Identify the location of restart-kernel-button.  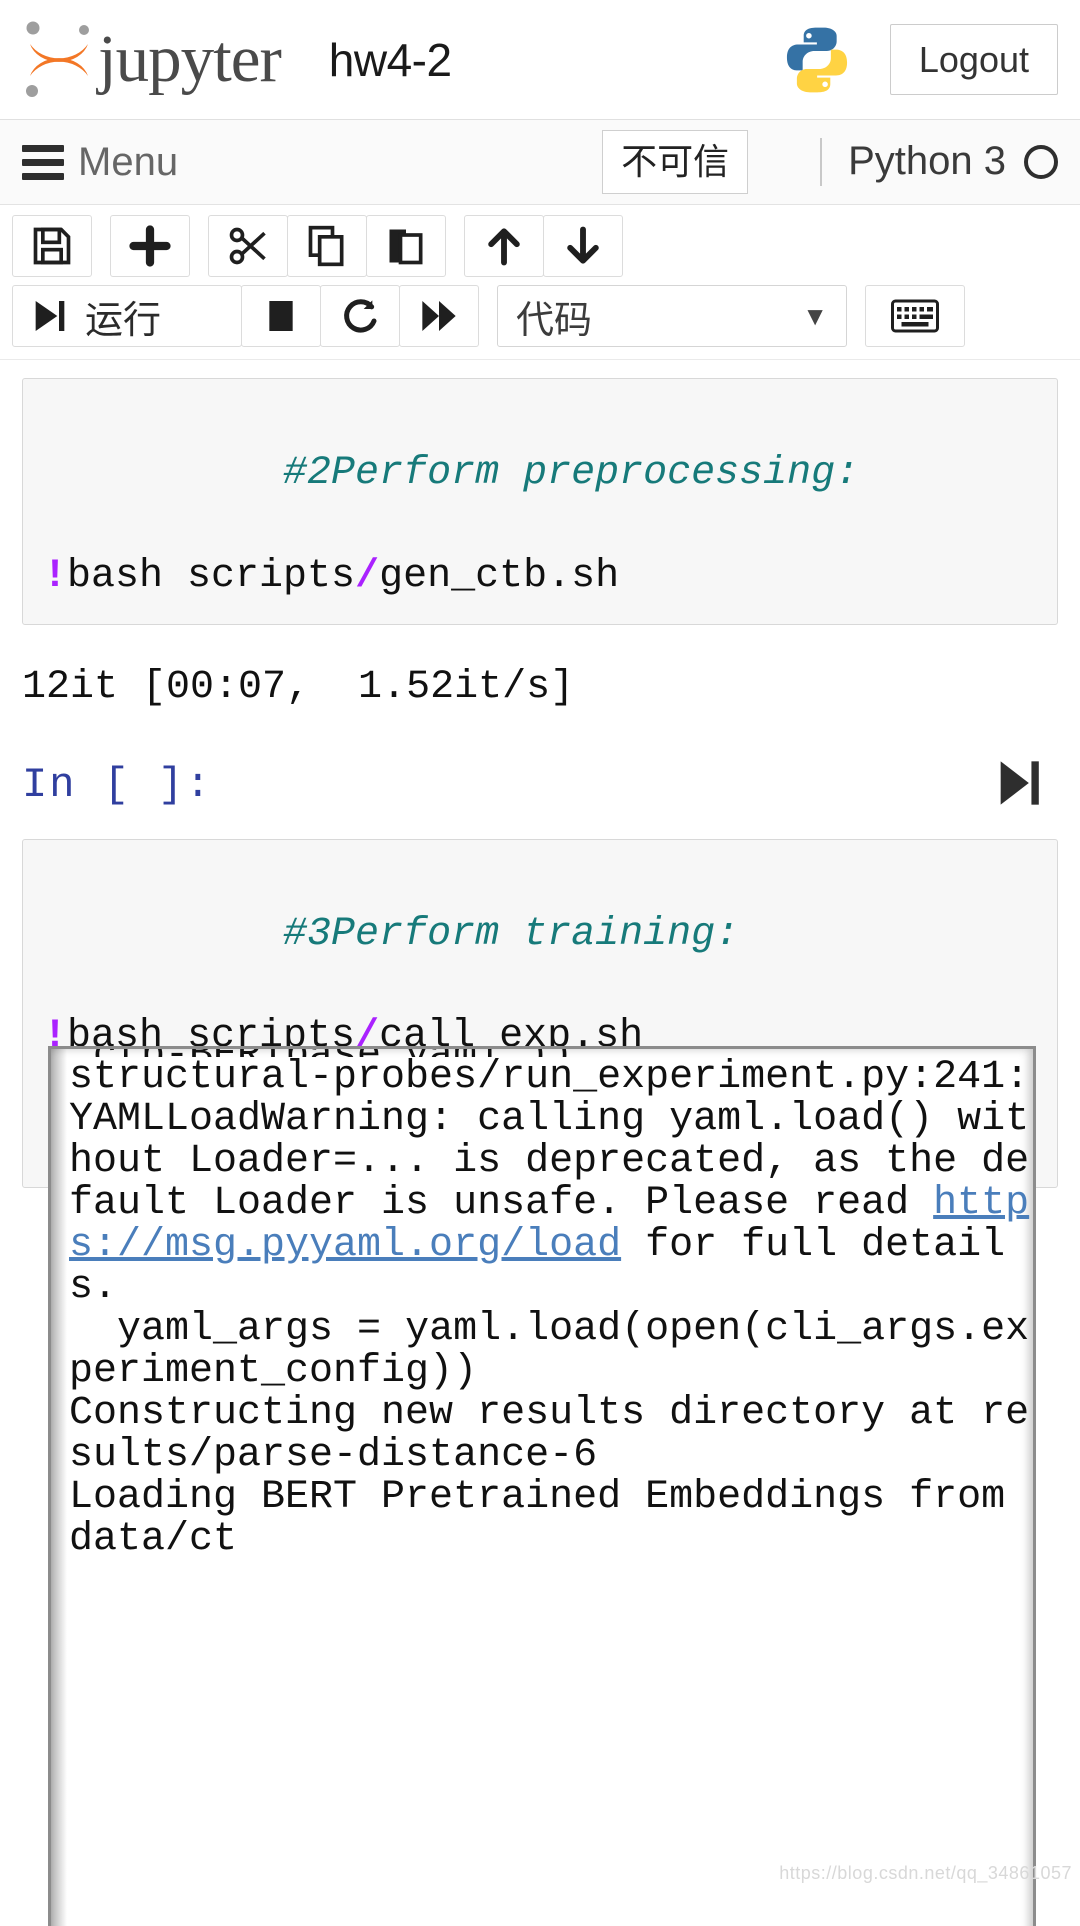
(360, 316).